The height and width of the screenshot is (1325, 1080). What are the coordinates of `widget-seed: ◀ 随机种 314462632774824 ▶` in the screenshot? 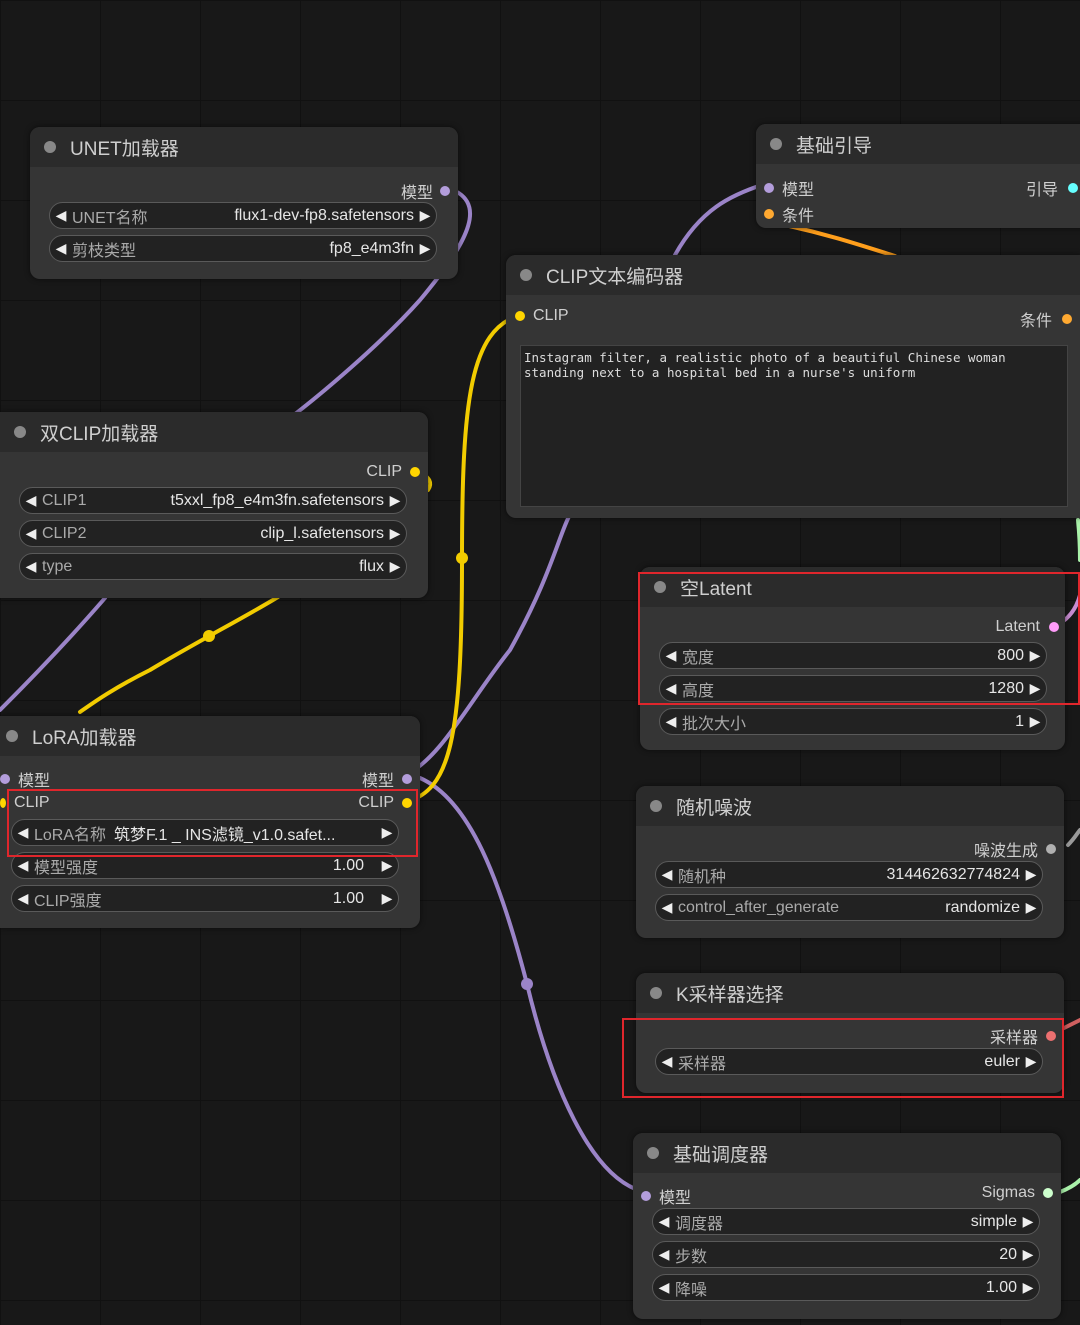 It's located at (849, 874).